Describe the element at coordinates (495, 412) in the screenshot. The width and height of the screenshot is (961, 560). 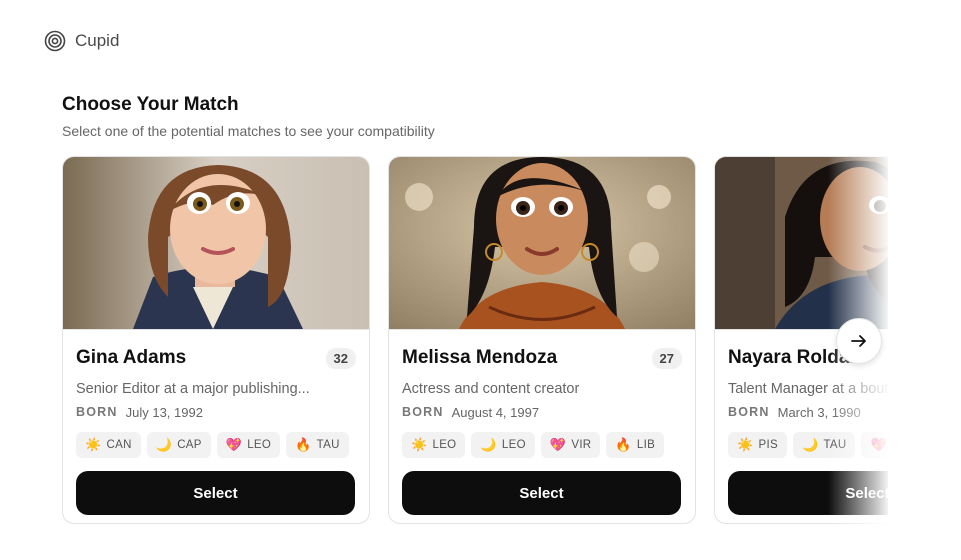
I see `birthdate: August 4, 1997` at that location.